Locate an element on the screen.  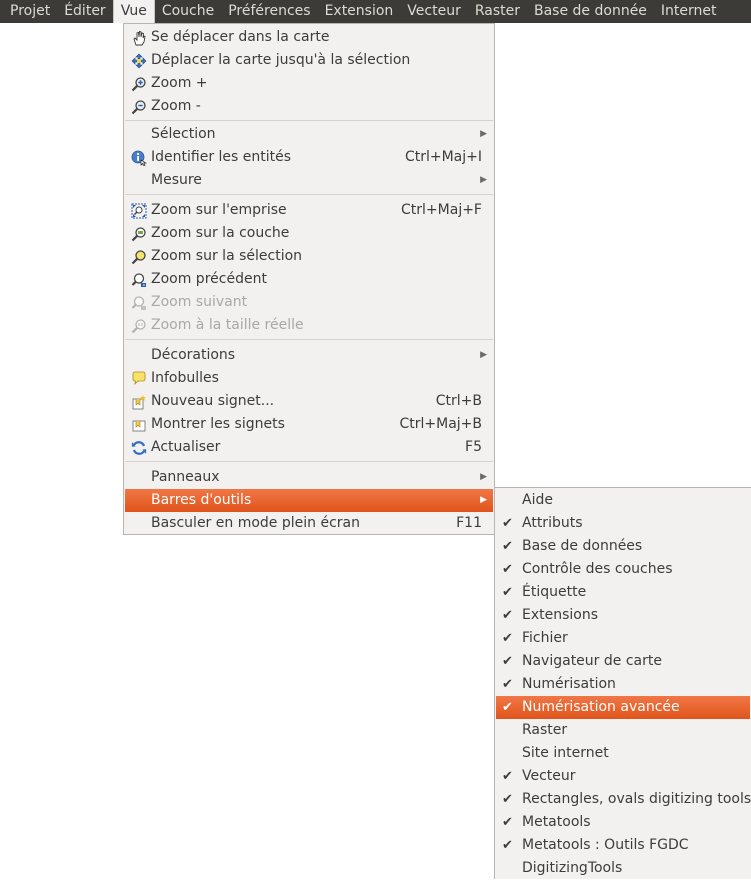
menu-item-zoom-in: Zoom + is located at coordinates (309, 83).